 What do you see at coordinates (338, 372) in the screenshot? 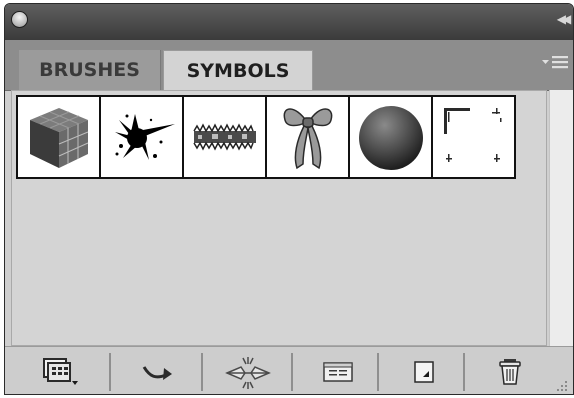
I see `symbol-options-icon` at bounding box center [338, 372].